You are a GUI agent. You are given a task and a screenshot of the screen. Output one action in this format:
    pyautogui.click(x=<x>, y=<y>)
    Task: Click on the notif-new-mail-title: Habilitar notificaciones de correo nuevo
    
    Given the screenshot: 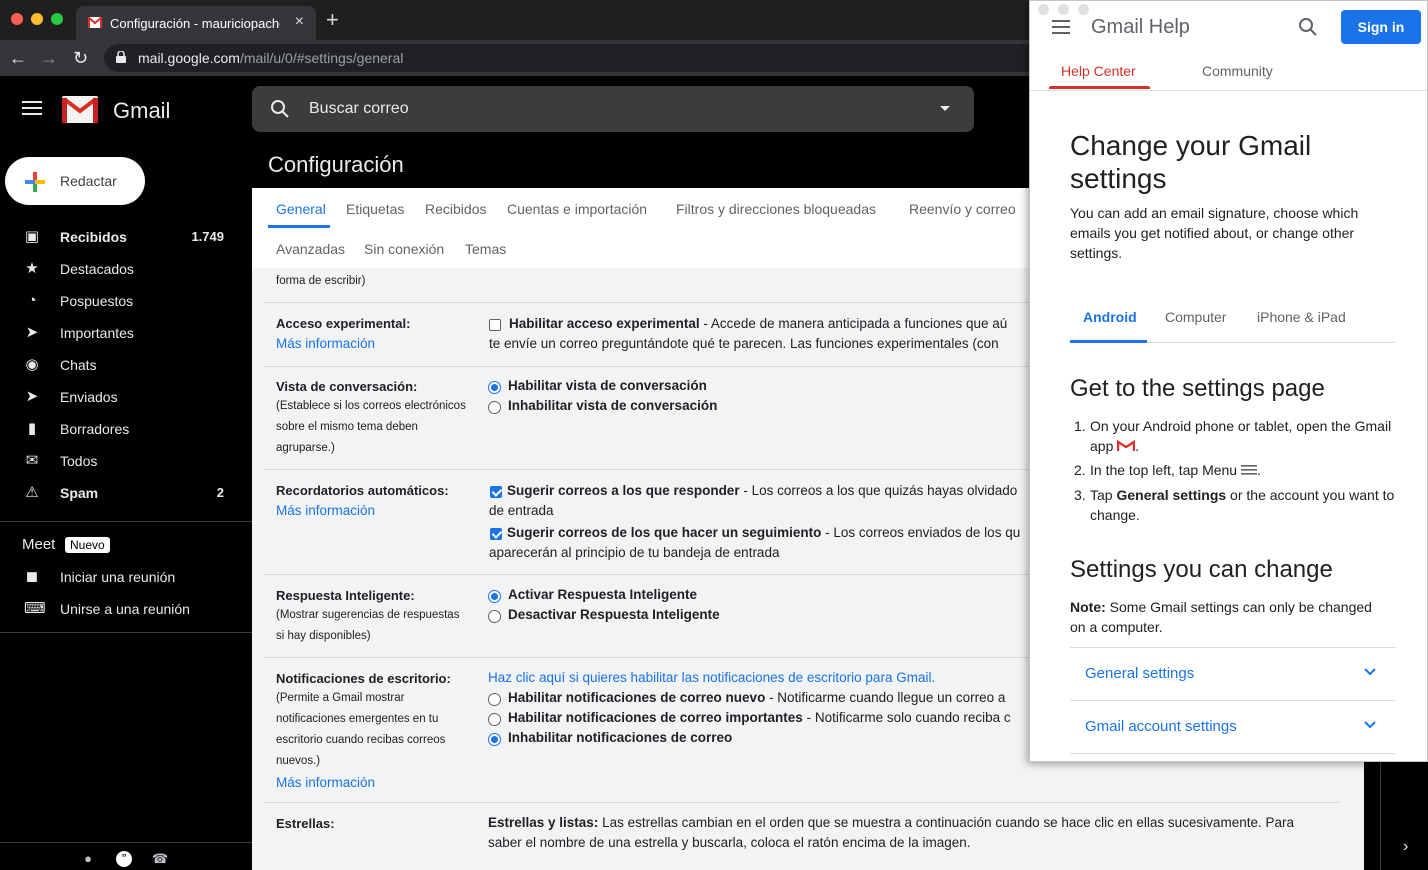 What is the action you would take?
    pyautogui.click(x=637, y=697)
    